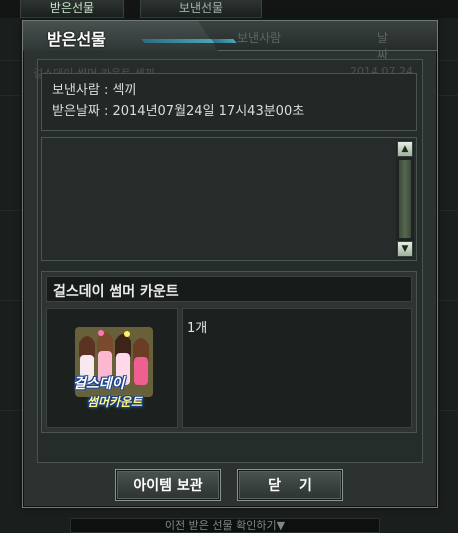 The height and width of the screenshot is (533, 458). I want to click on dialog-title: 받은선물, so click(76, 39).